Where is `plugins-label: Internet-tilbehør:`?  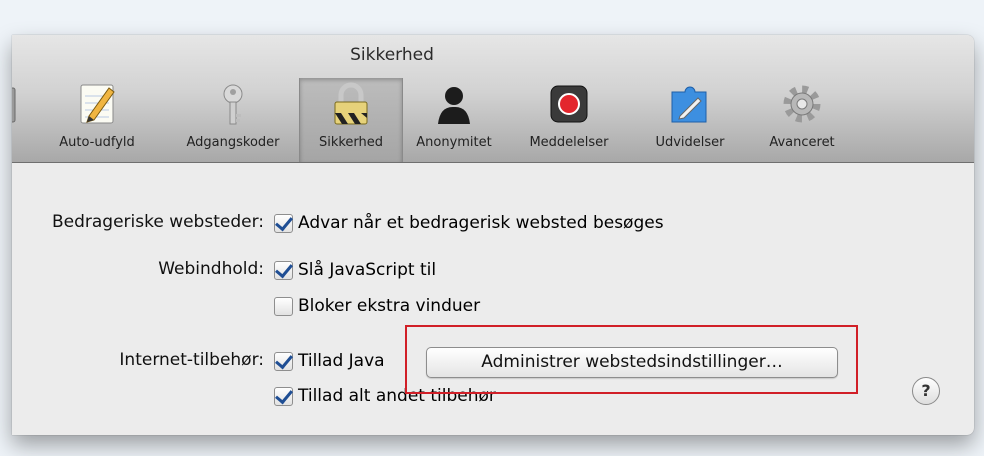
plugins-label: Internet-tilbehør: is located at coordinates (191, 360).